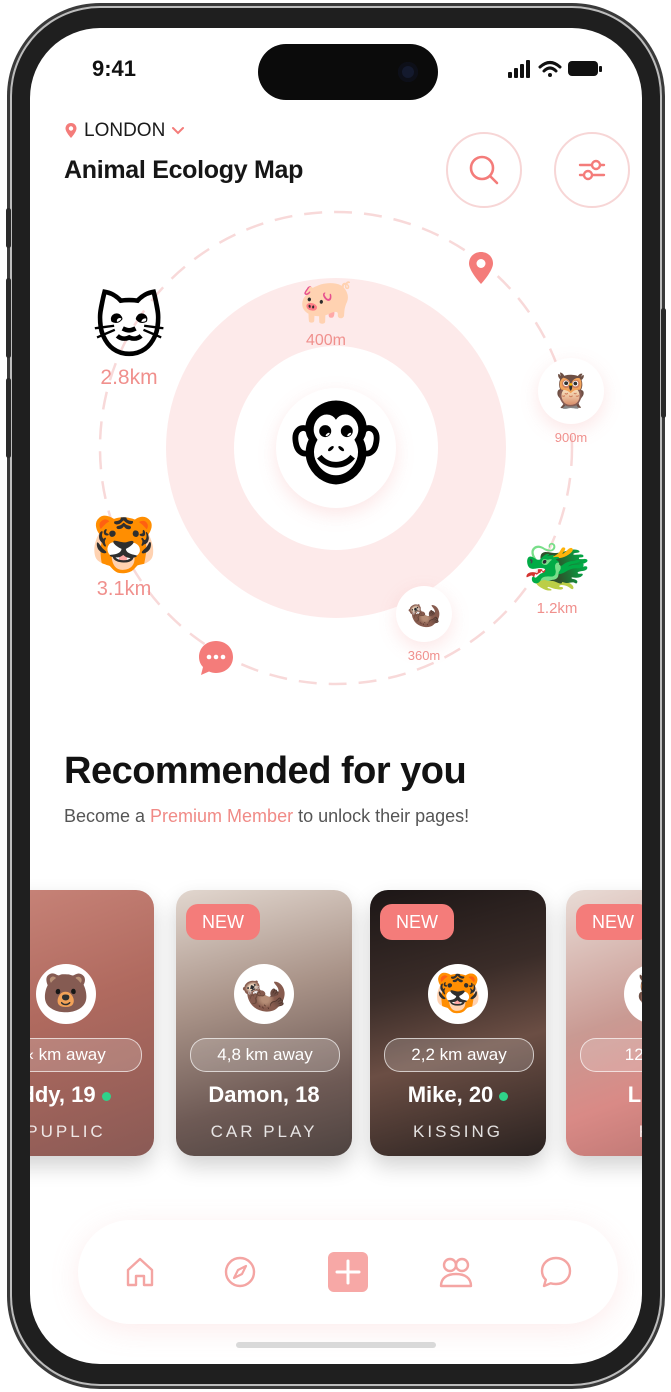 Image resolution: width=671 pixels, height=1392 pixels. I want to click on home-icon, so click(140, 1272).